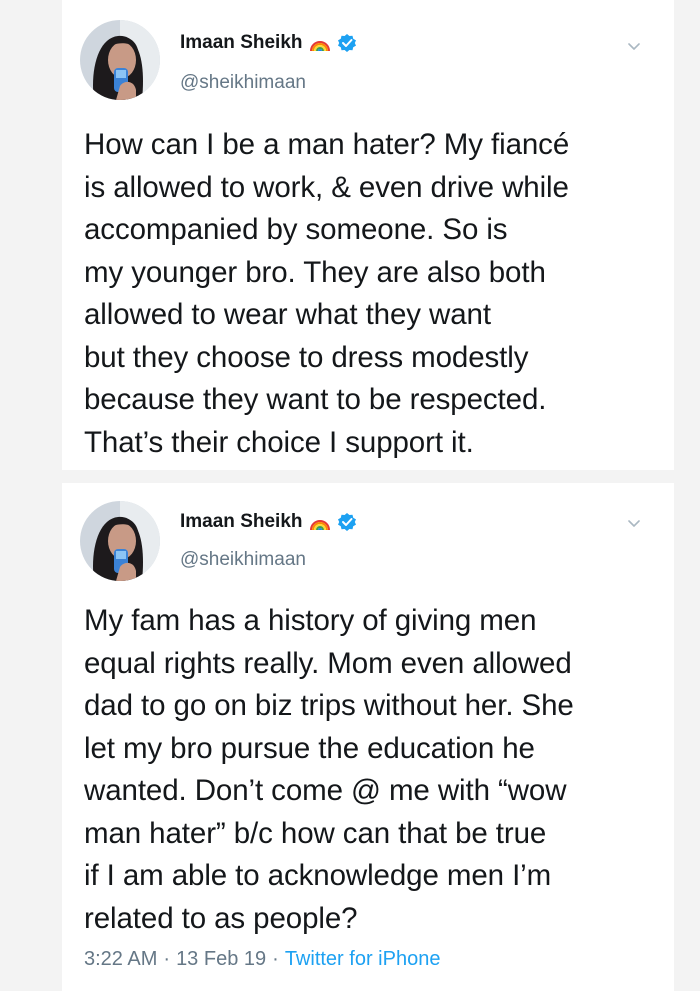 The height and width of the screenshot is (991, 700). I want to click on tweet-date: 13 Feb 19, so click(221, 959).